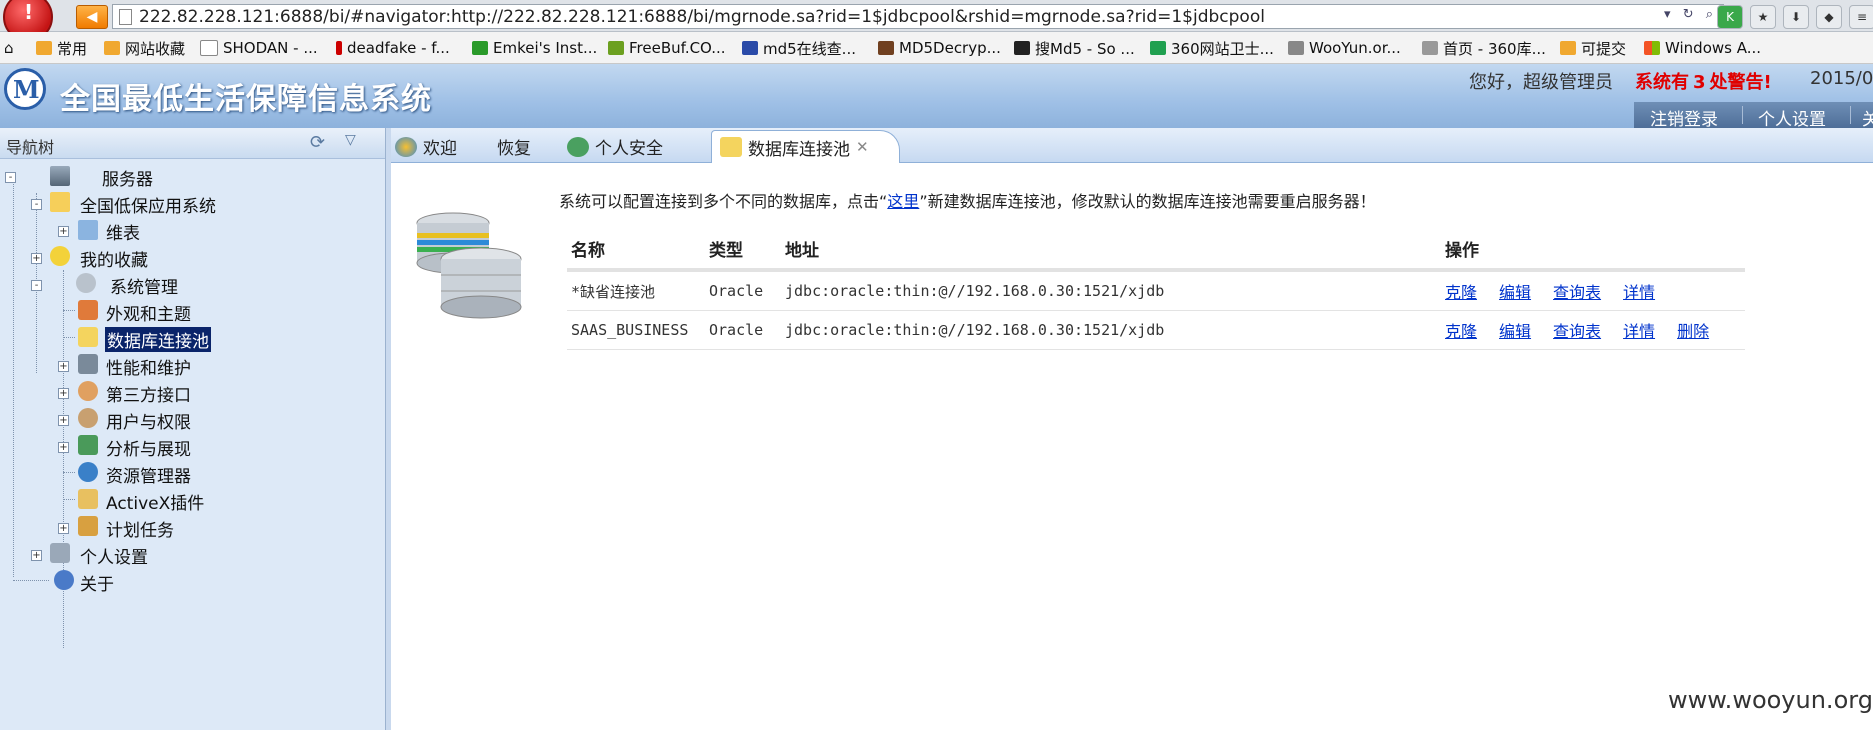 Image resolution: width=1873 pixels, height=730 pixels. What do you see at coordinates (123, 231) in the screenshot?
I see `tree-node-dimension: 维表` at bounding box center [123, 231].